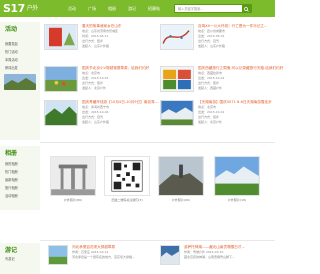 The height and width of the screenshot is (274, 320). Describe the element at coordinates (237, 200) in the screenshot. I see `album-caption: 户外照片(18)` at that location.